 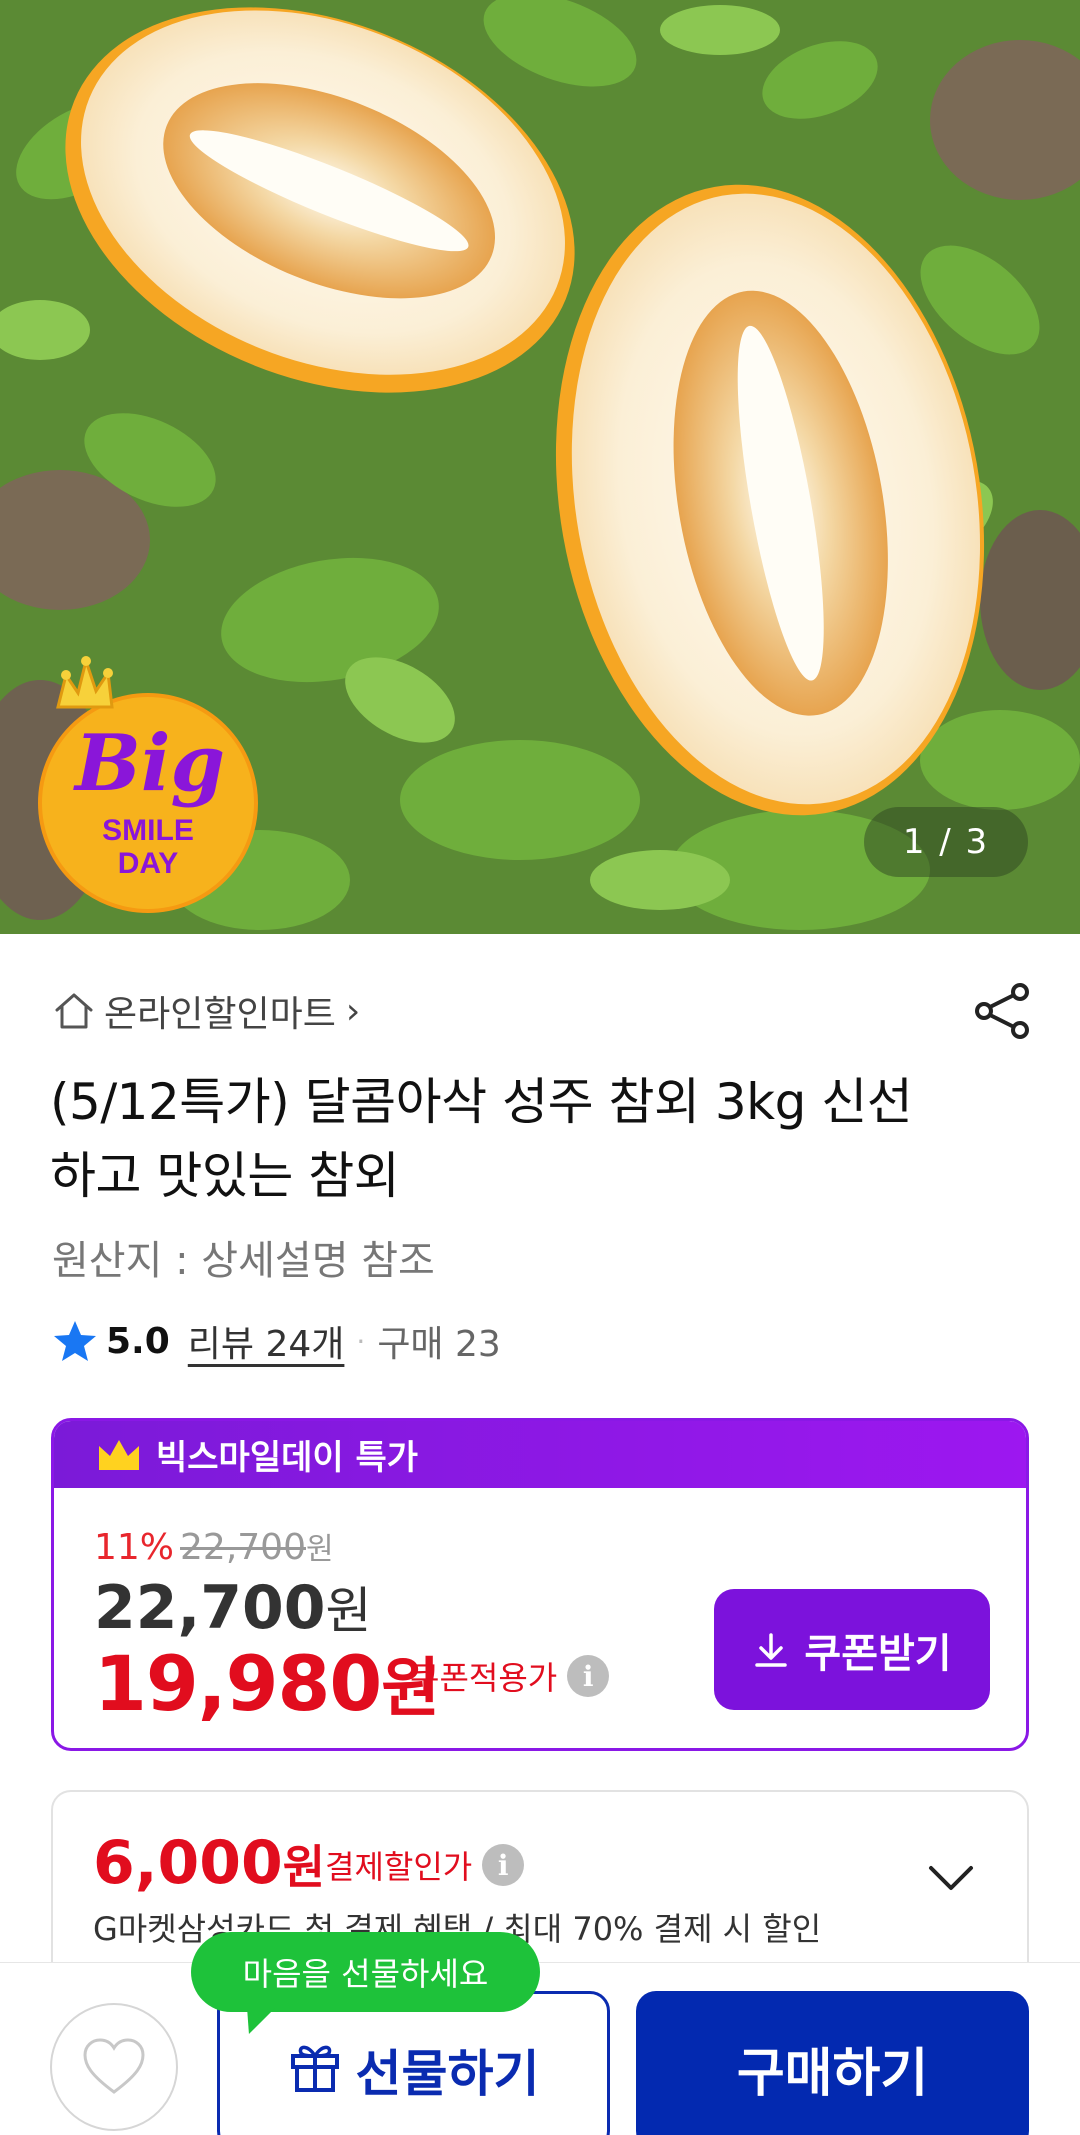 What do you see at coordinates (365, 1972) in the screenshot?
I see `gift-tooltip: 마음을 선물하세요` at bounding box center [365, 1972].